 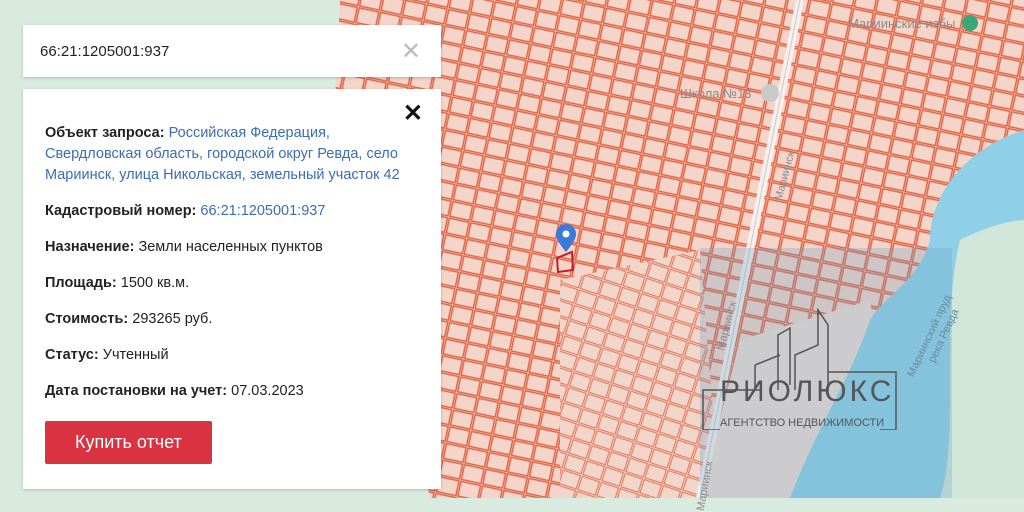 What do you see at coordinates (220, 51) in the screenshot?
I see `search-input: 66:21:1205001:937` at bounding box center [220, 51].